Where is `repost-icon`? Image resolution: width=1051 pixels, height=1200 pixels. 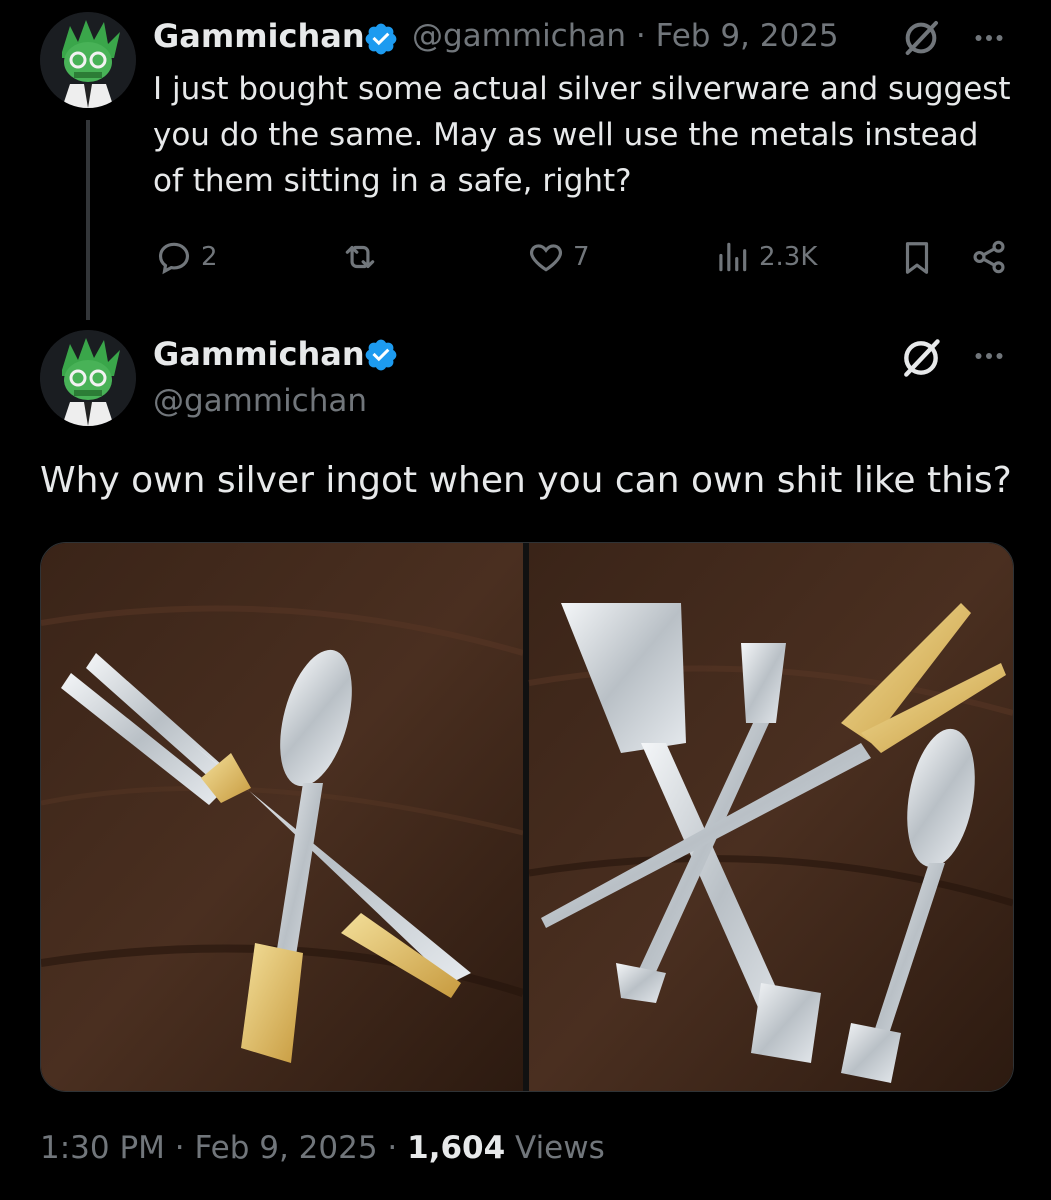 repost-icon is located at coordinates (360, 257).